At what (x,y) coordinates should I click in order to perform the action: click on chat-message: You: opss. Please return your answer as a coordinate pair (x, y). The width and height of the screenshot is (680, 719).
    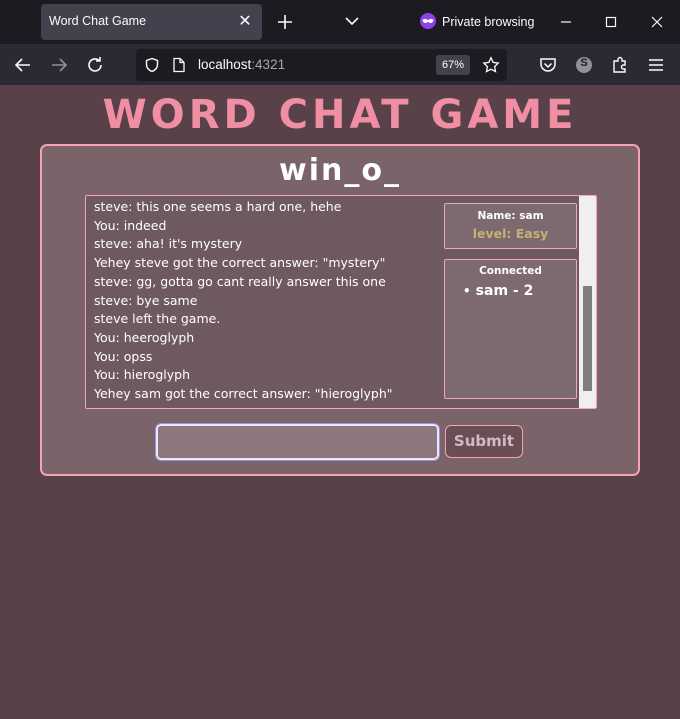
    Looking at the image, I should click on (123, 356).